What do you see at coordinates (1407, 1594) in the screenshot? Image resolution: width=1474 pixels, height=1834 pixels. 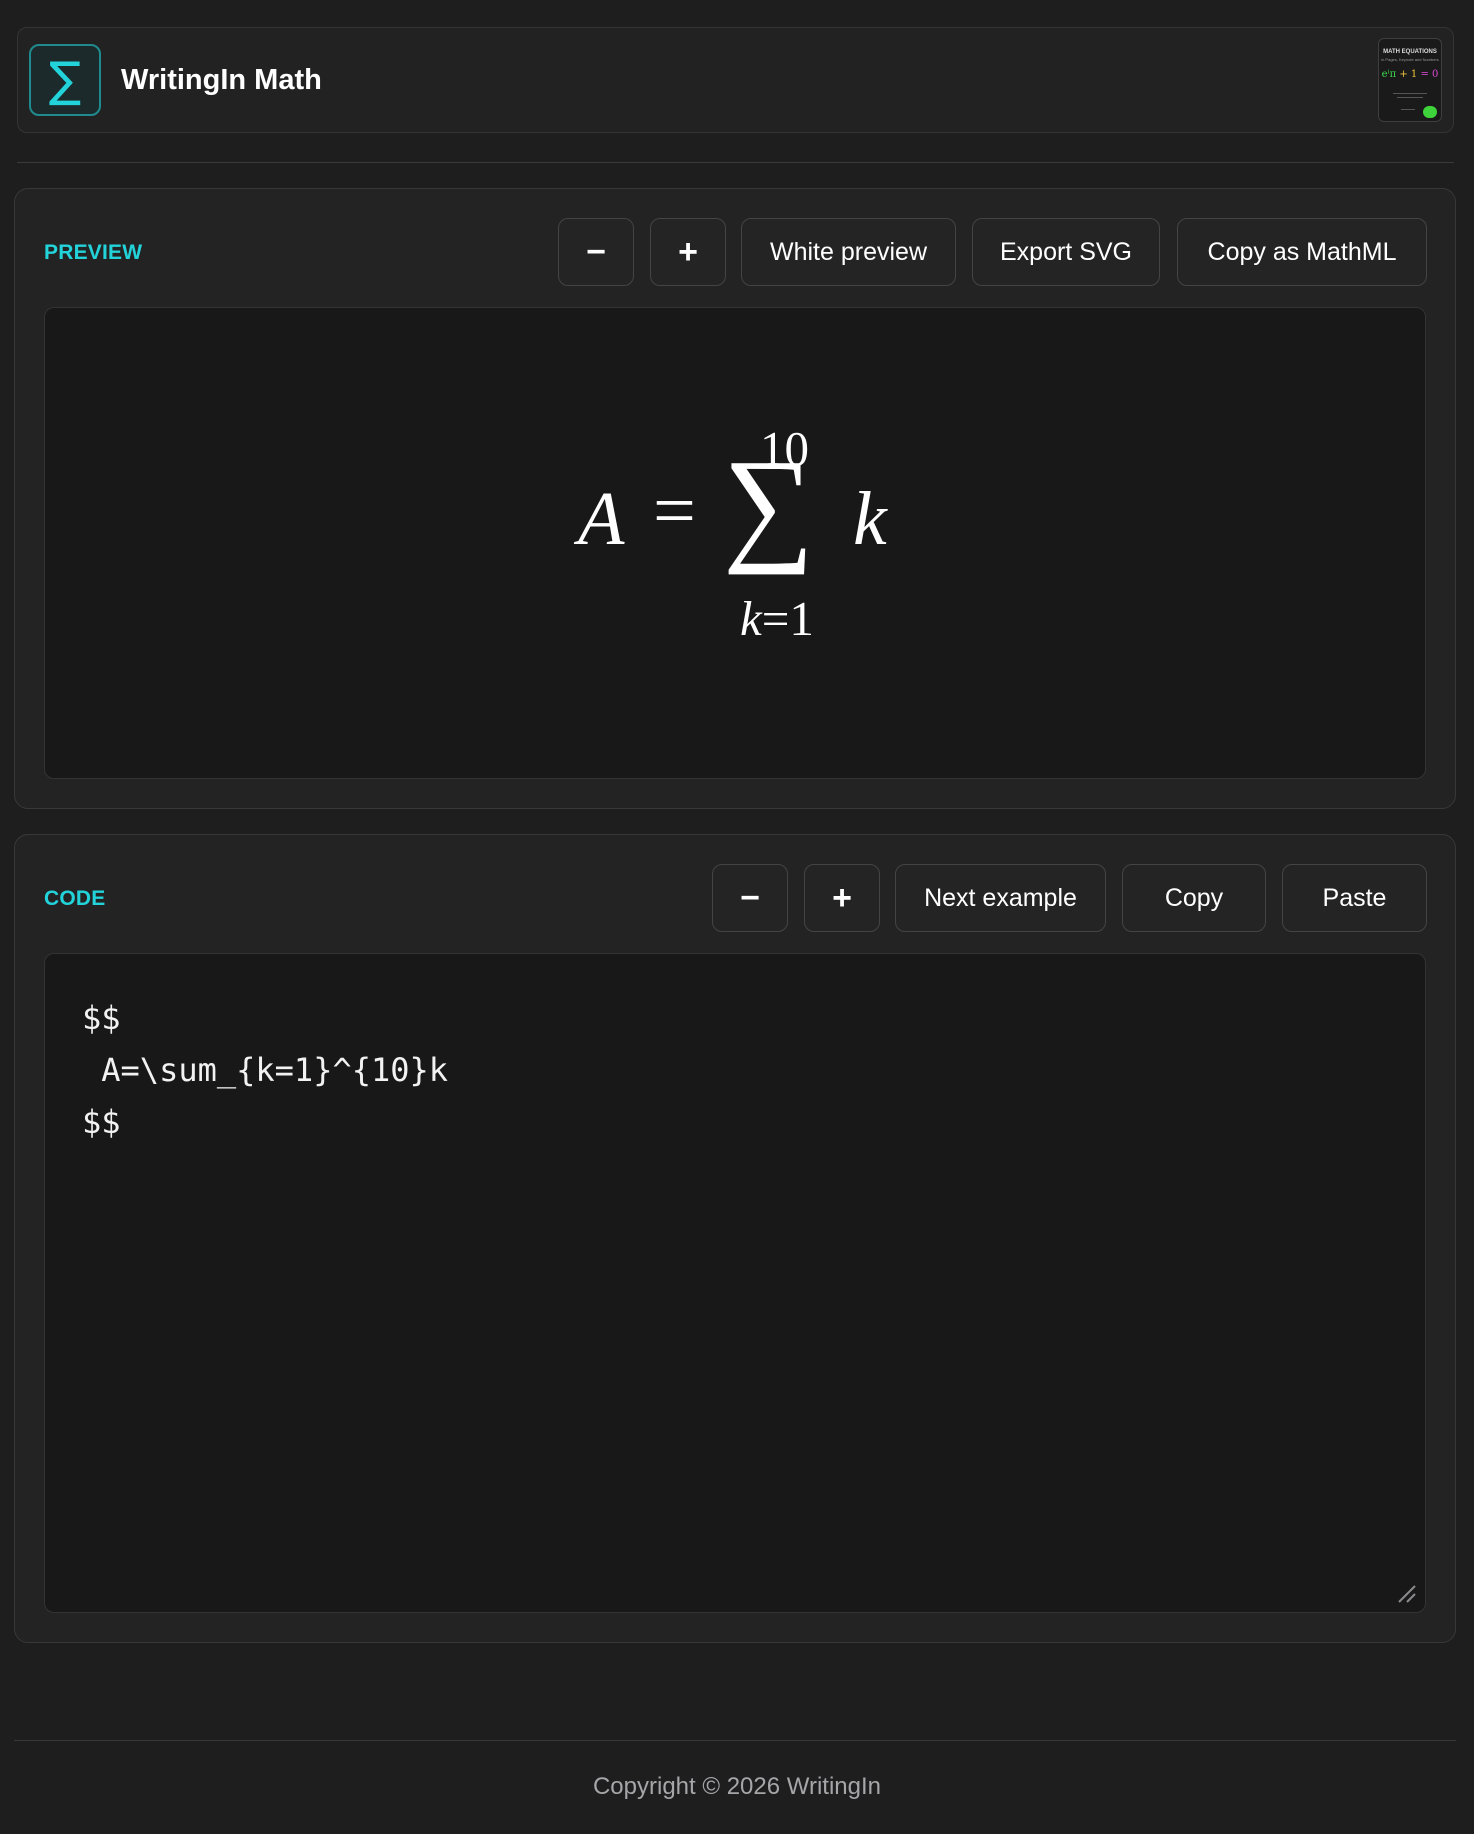 I see `resize-handle-icon` at bounding box center [1407, 1594].